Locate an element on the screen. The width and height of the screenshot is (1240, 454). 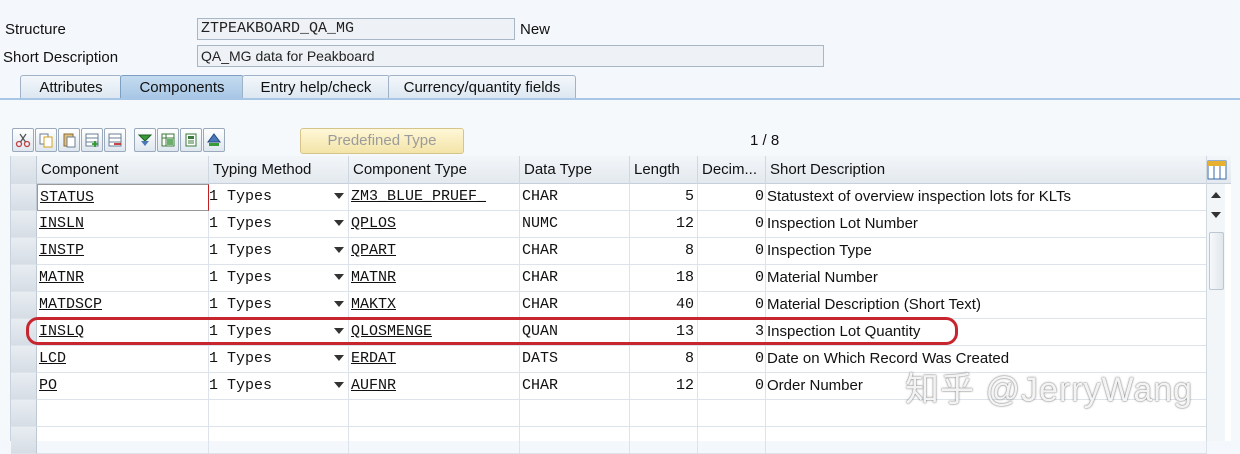
col-component-type: Component Type is located at coordinates (434, 170).